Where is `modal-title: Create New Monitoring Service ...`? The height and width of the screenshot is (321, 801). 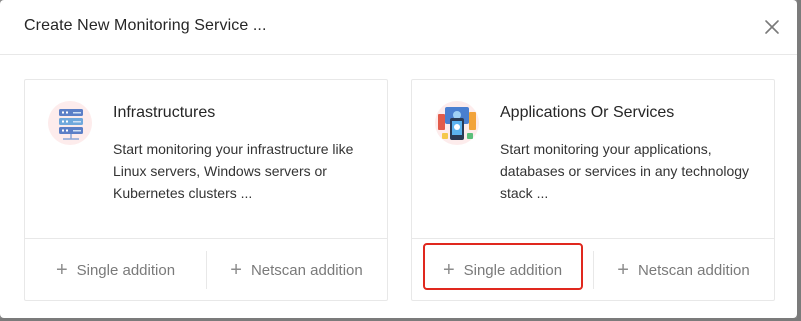 modal-title: Create New Monitoring Service ... is located at coordinates (145, 25).